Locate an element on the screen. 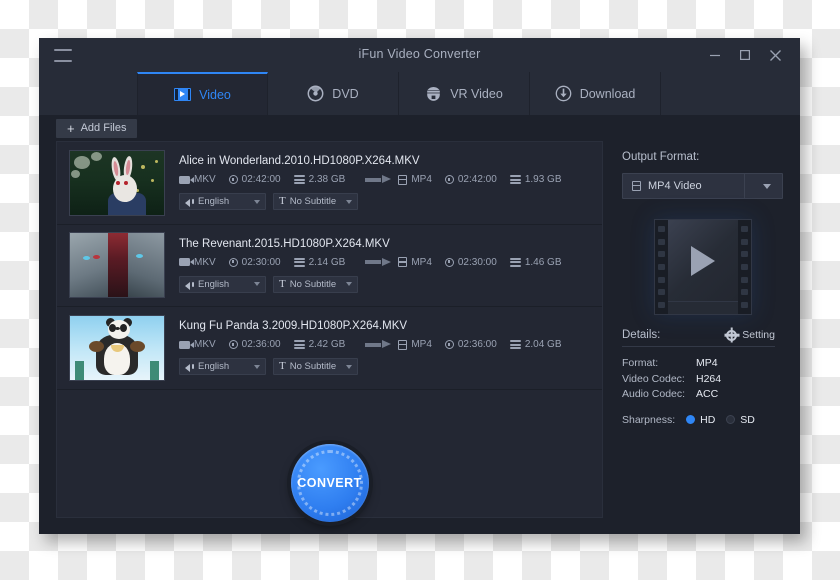  maximize-button is located at coordinates (745, 55).